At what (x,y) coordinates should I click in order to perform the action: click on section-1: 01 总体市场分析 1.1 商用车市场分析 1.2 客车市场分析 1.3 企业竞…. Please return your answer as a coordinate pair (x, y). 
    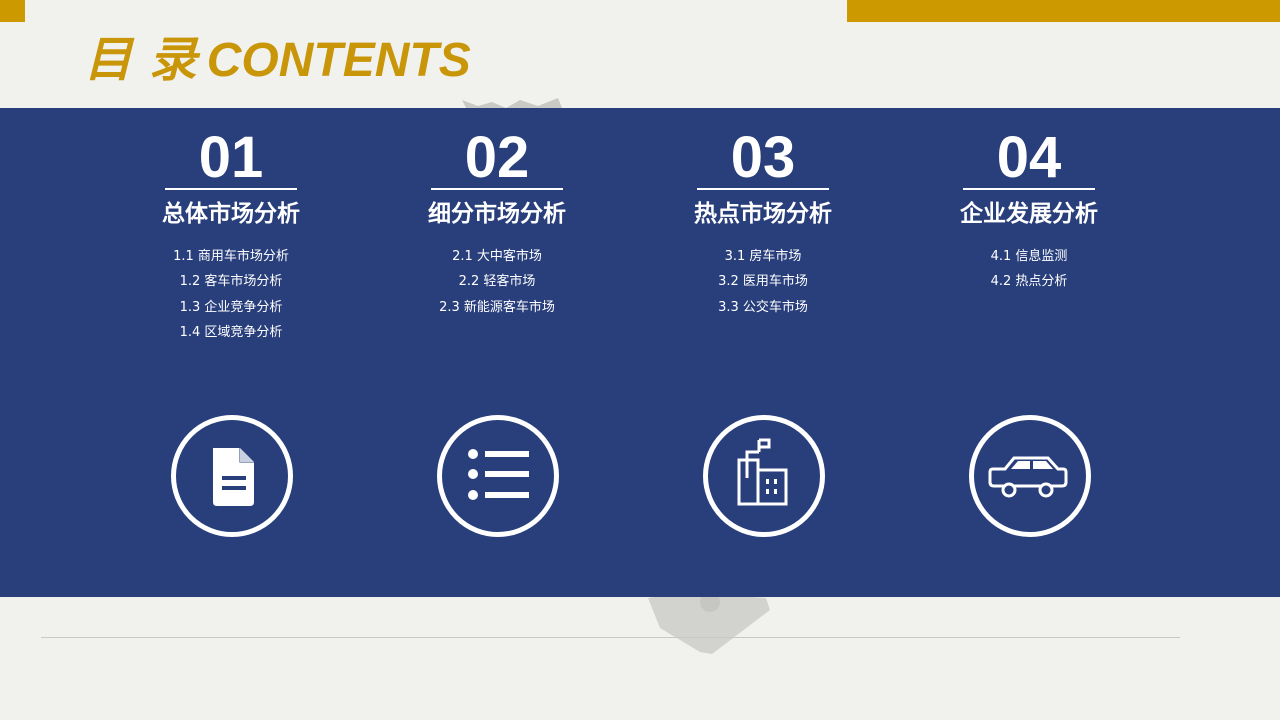
    Looking at the image, I should click on (231, 352).